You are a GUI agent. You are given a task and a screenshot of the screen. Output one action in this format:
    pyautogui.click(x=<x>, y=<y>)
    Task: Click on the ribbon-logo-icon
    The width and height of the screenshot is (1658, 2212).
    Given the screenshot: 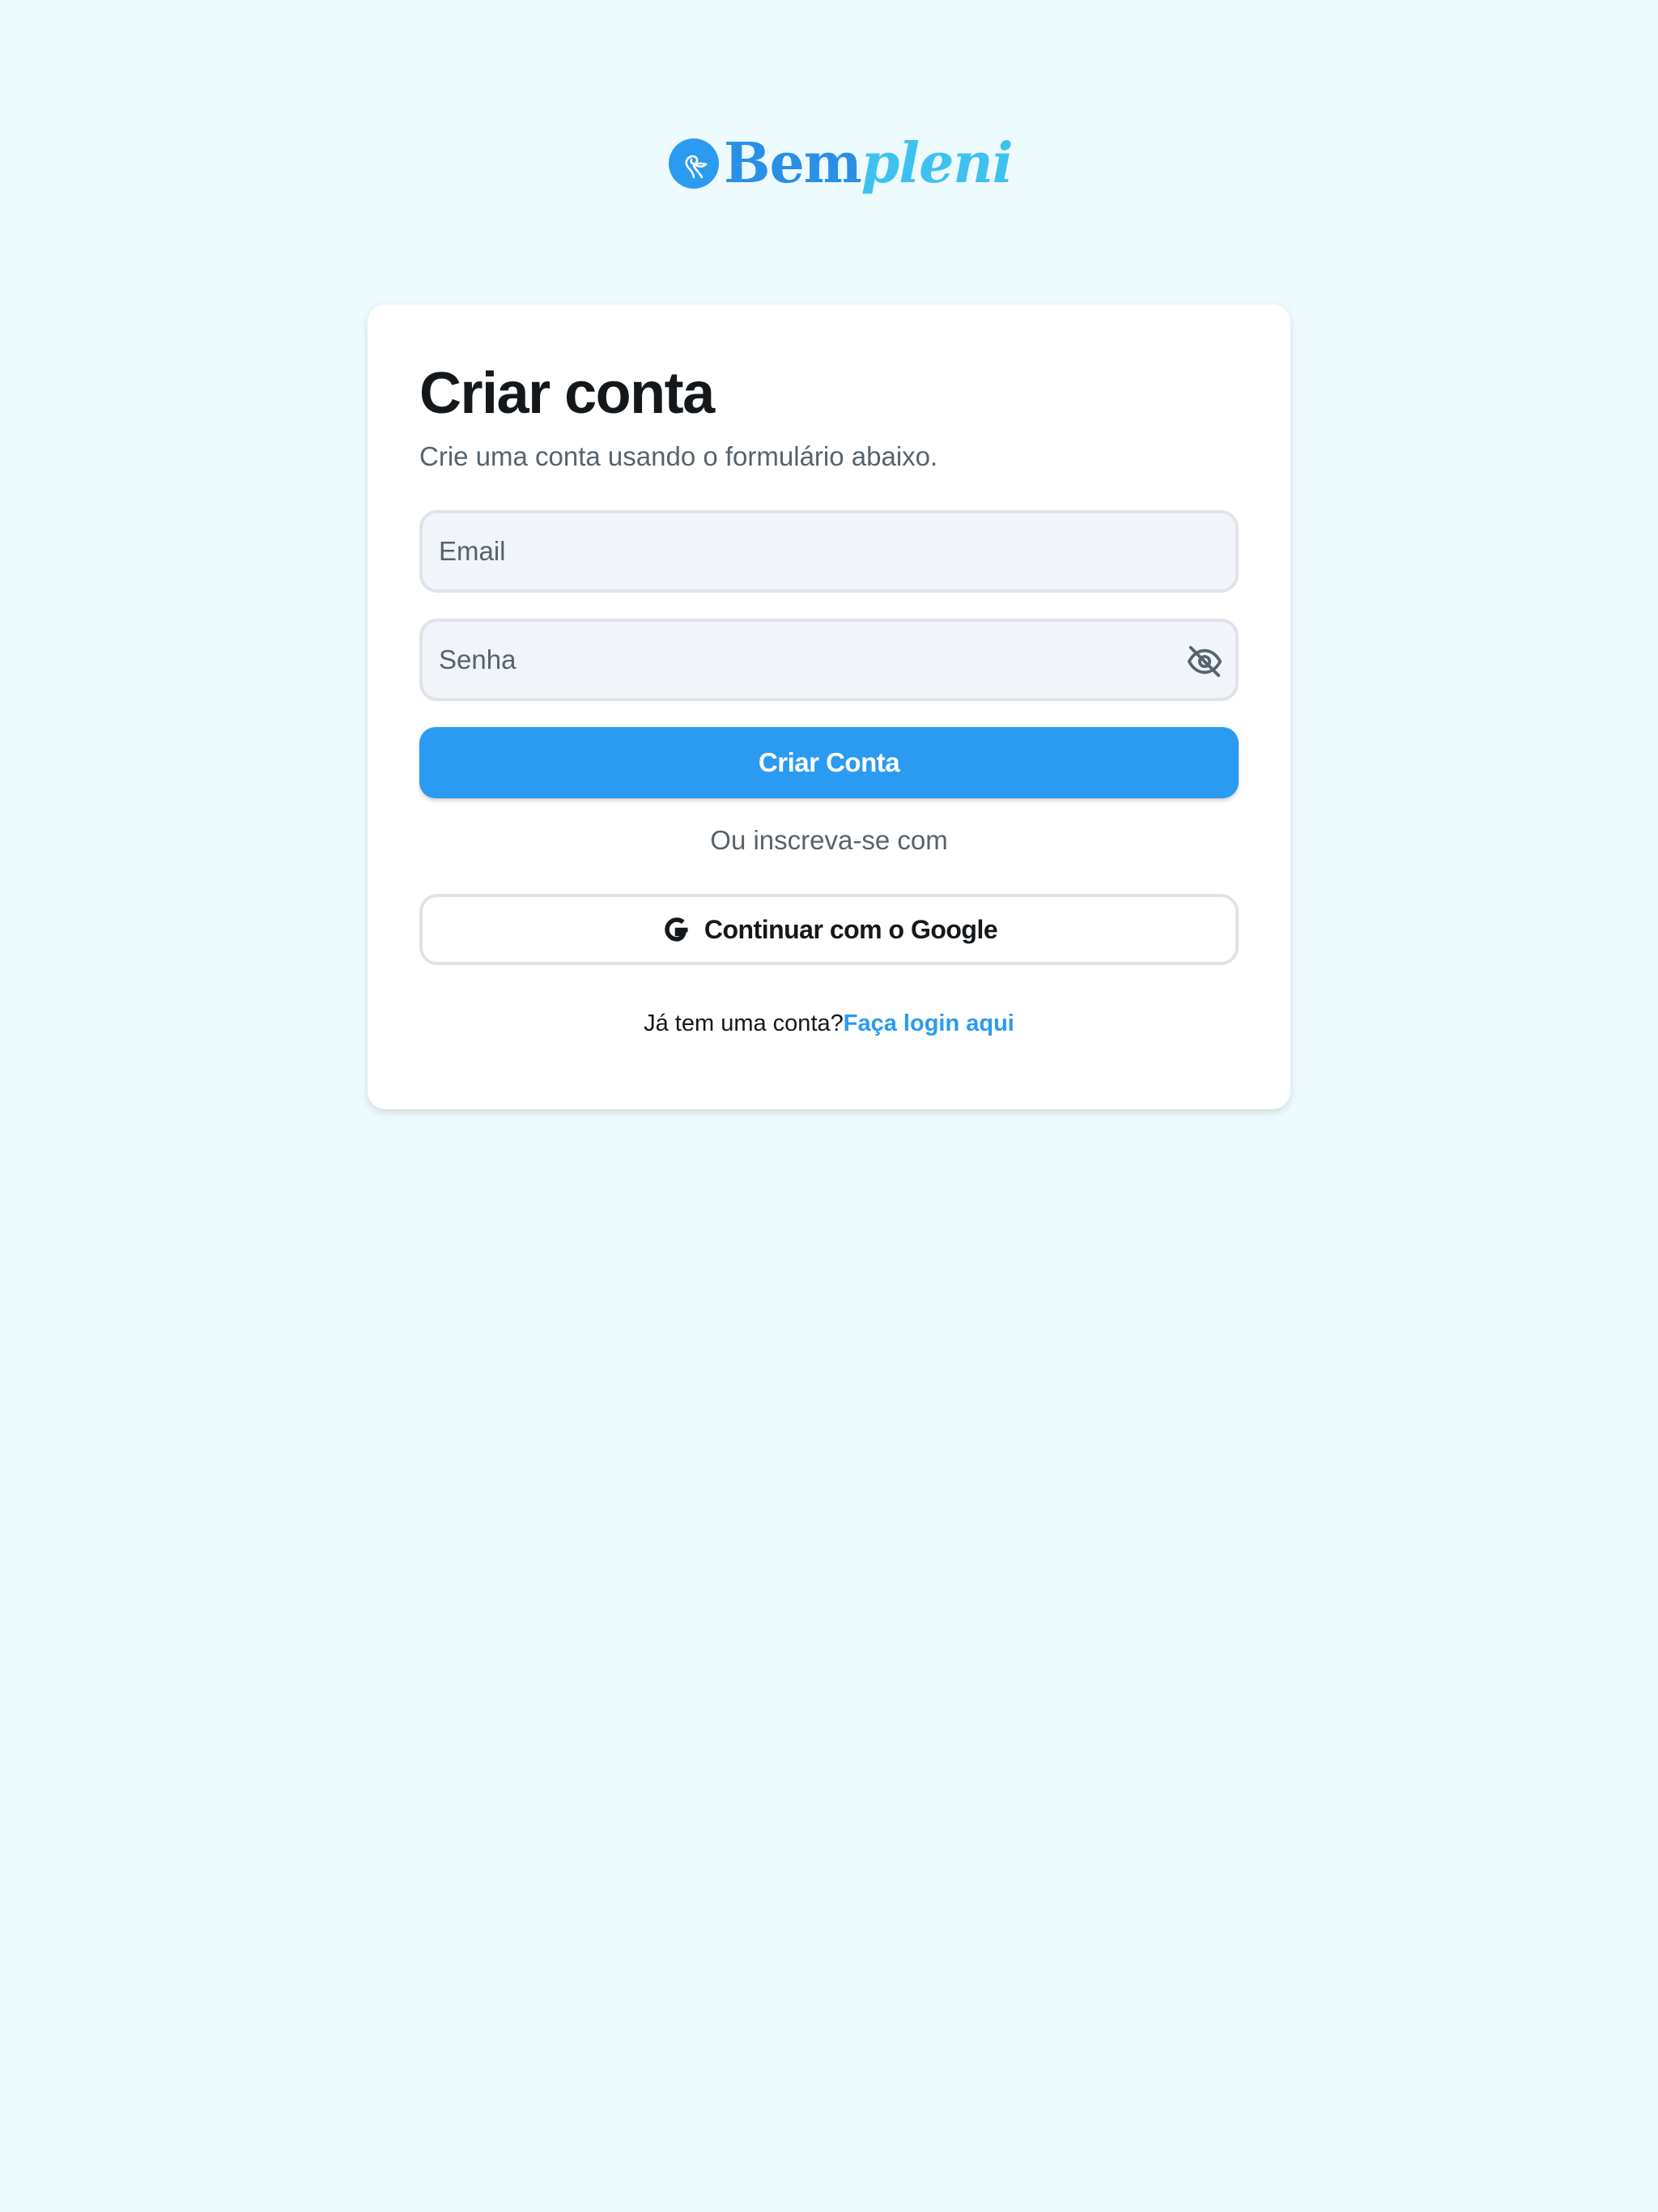 What is the action you would take?
    pyautogui.click(x=694, y=163)
    